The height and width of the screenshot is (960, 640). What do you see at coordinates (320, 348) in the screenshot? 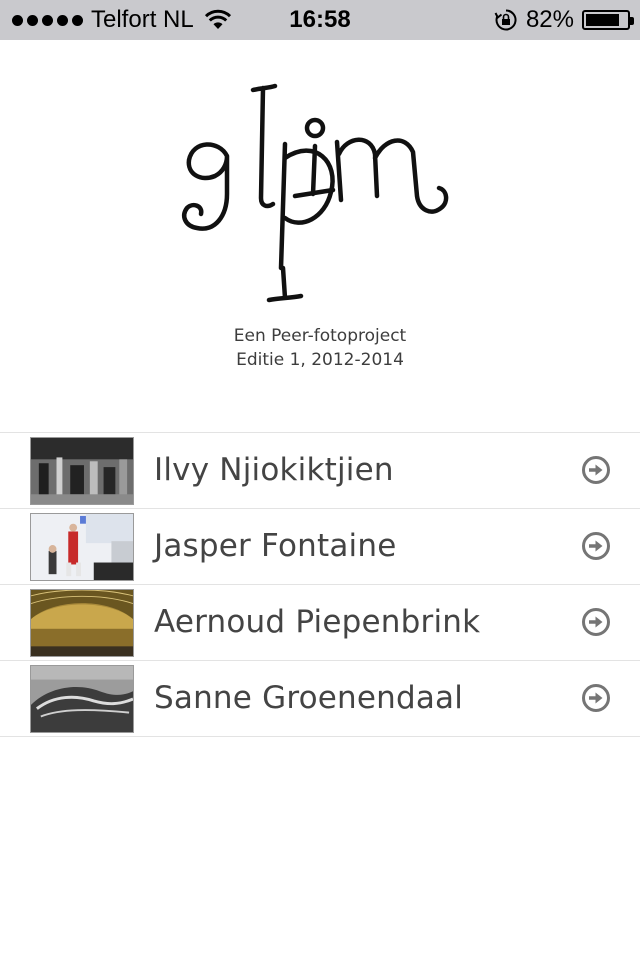
I see `subtitle: Een Peer-fotoproject Editie 1, 2012-2014` at bounding box center [320, 348].